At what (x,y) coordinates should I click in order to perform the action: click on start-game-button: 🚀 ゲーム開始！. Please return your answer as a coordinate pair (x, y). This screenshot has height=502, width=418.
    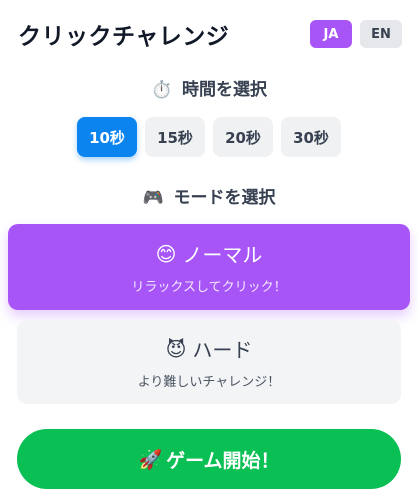
    Looking at the image, I should click on (209, 459).